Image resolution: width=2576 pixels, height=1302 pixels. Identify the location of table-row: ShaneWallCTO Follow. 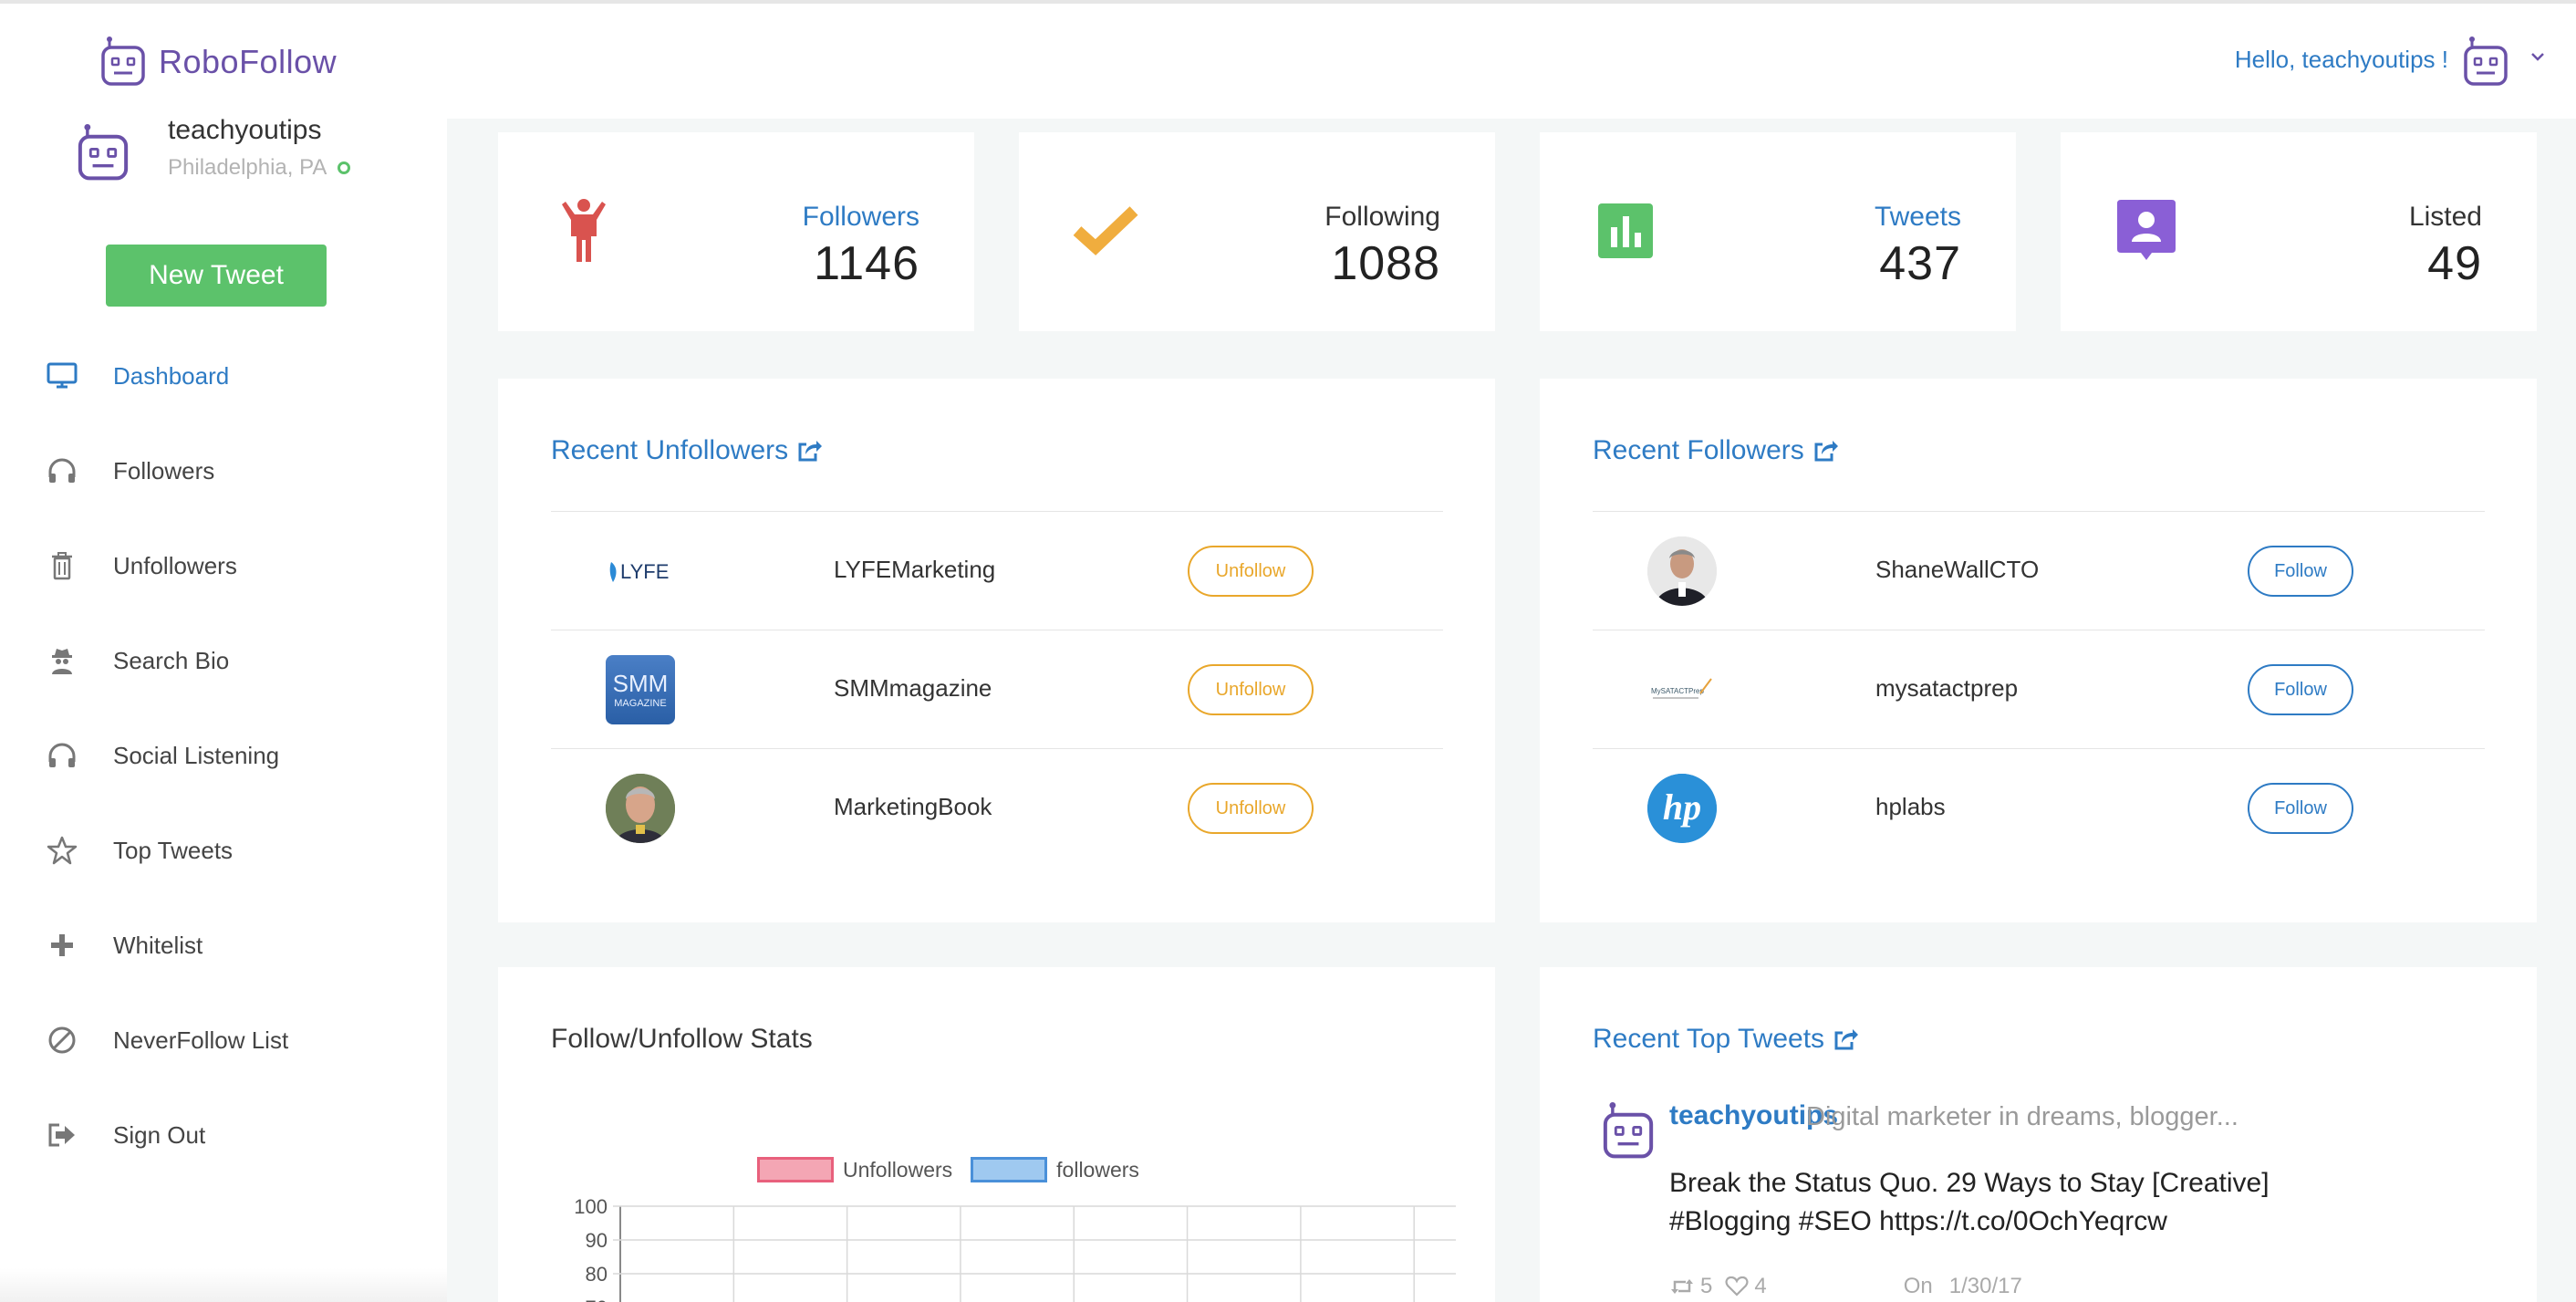
(2039, 570).